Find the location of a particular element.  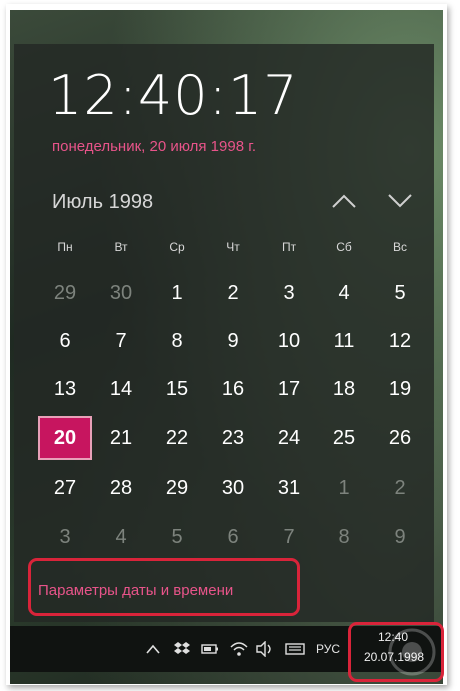

calendar-day: 17 is located at coordinates (289, 389).